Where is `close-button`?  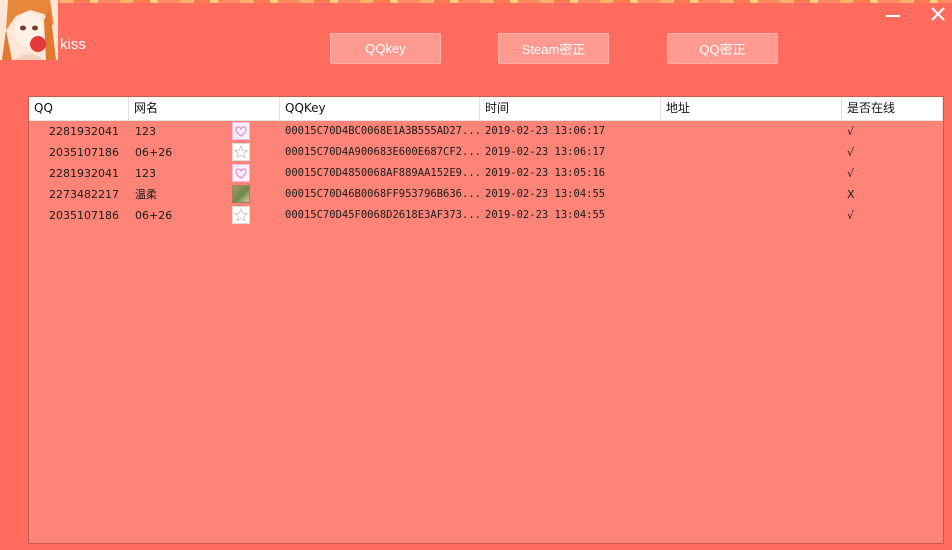
close-button is located at coordinates (938, 15).